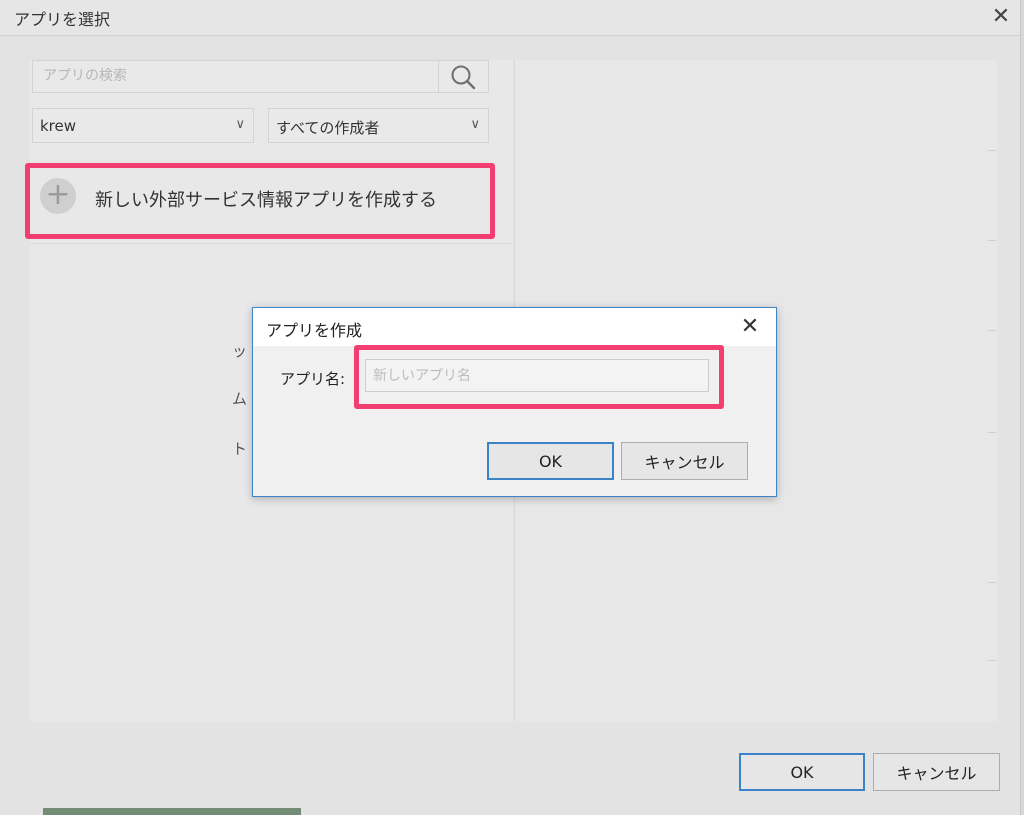  I want to click on plus-icon: +, so click(58, 196).